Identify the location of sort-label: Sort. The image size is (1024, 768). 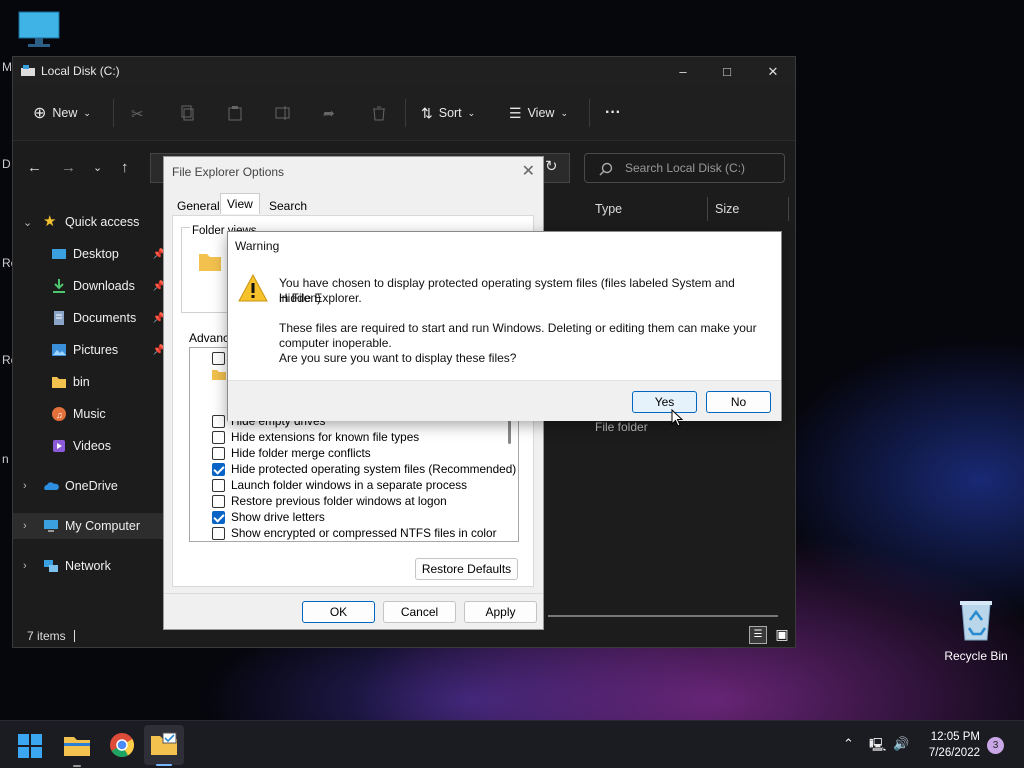
(450, 113).